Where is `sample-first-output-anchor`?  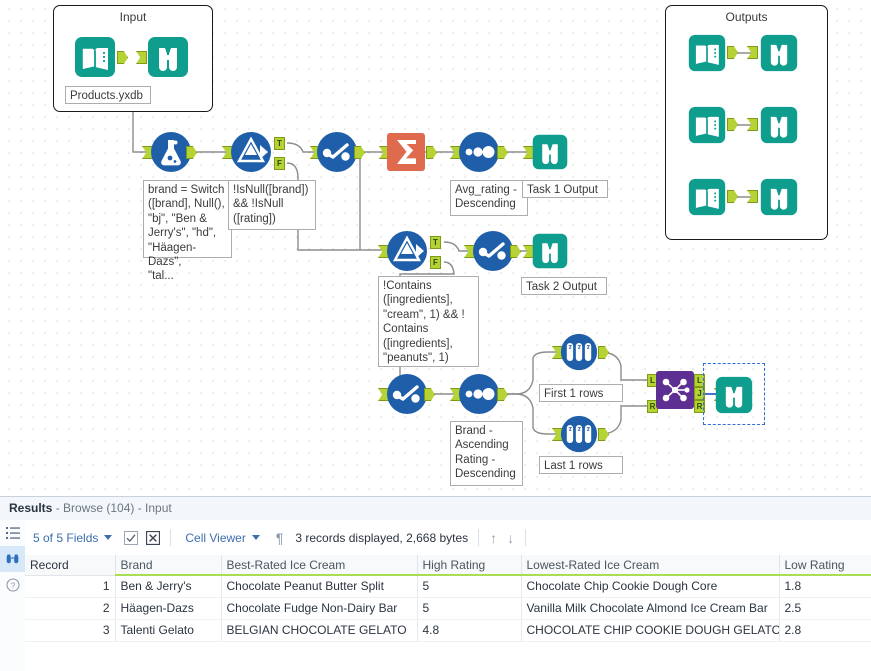
sample-first-output-anchor is located at coordinates (603, 352).